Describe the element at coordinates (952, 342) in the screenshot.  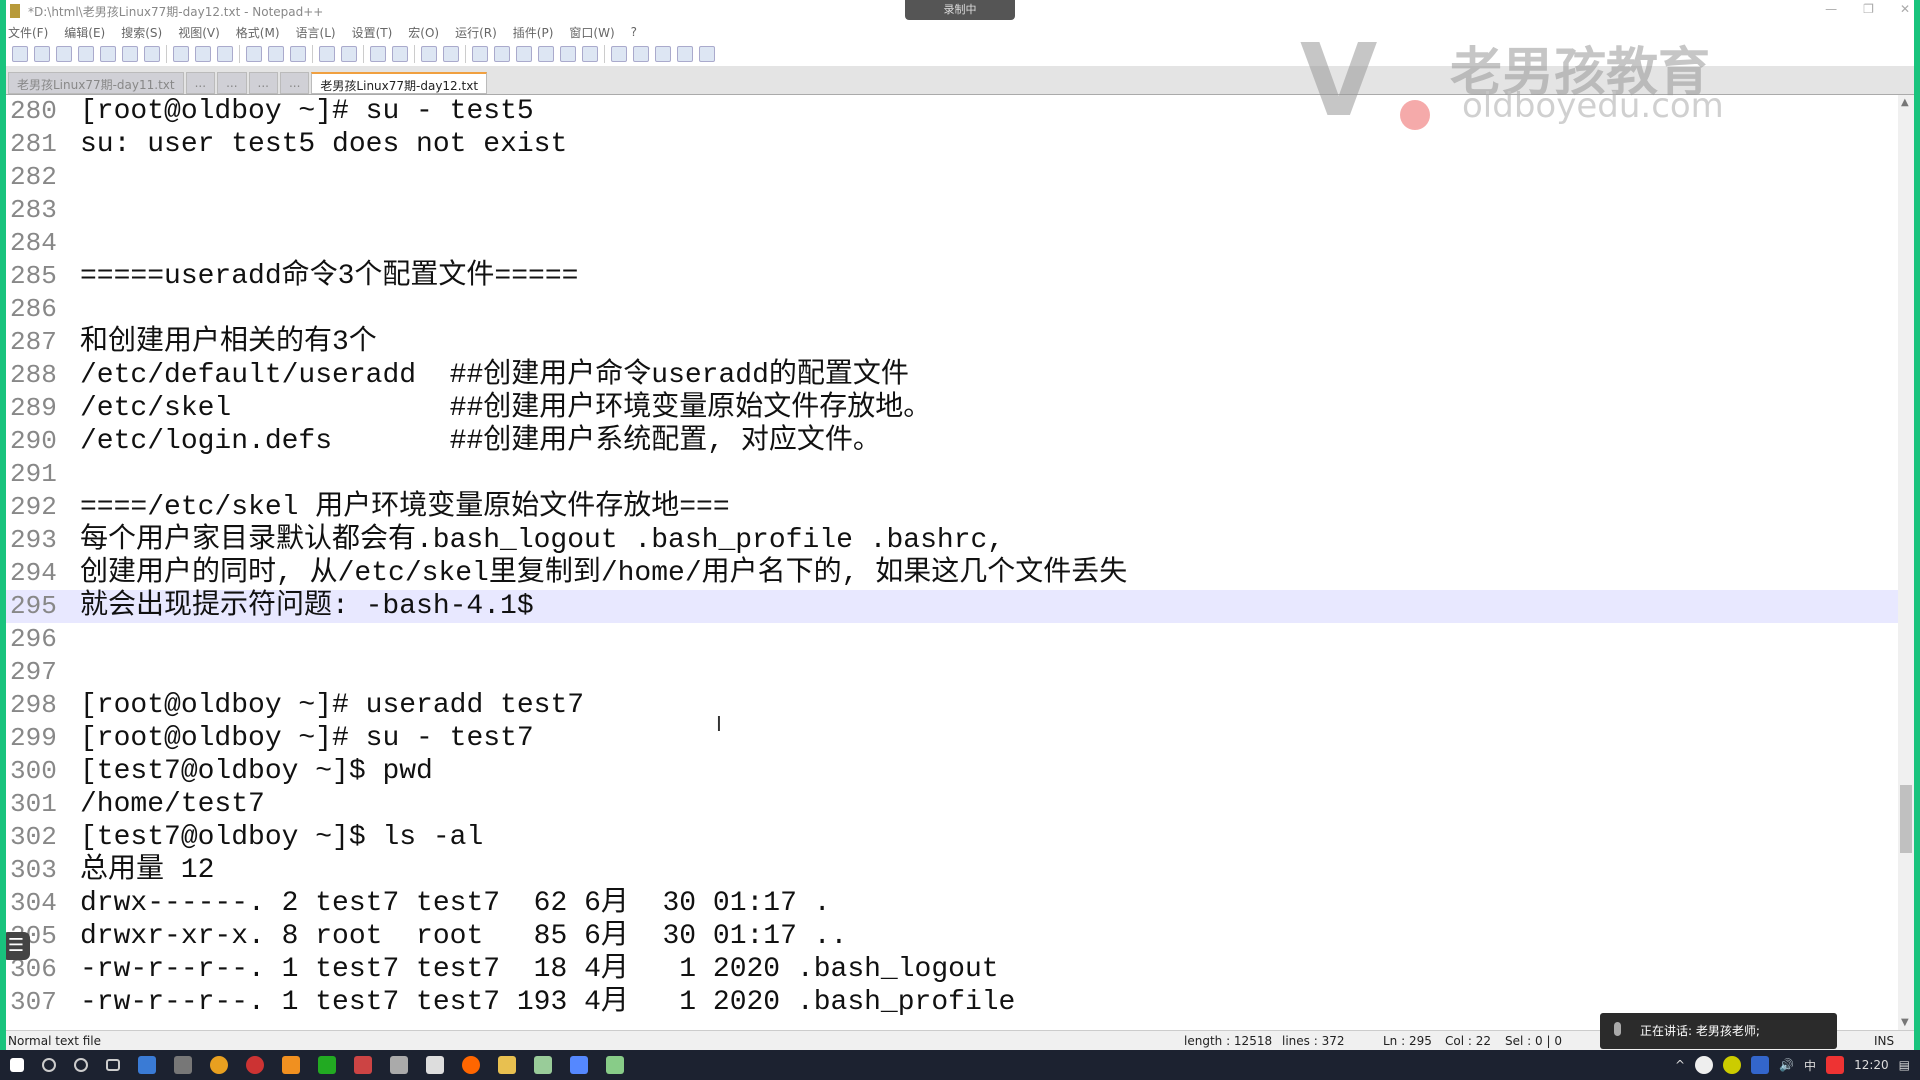
I see `editor-line: 287 和创建用户相关的有3个` at that location.